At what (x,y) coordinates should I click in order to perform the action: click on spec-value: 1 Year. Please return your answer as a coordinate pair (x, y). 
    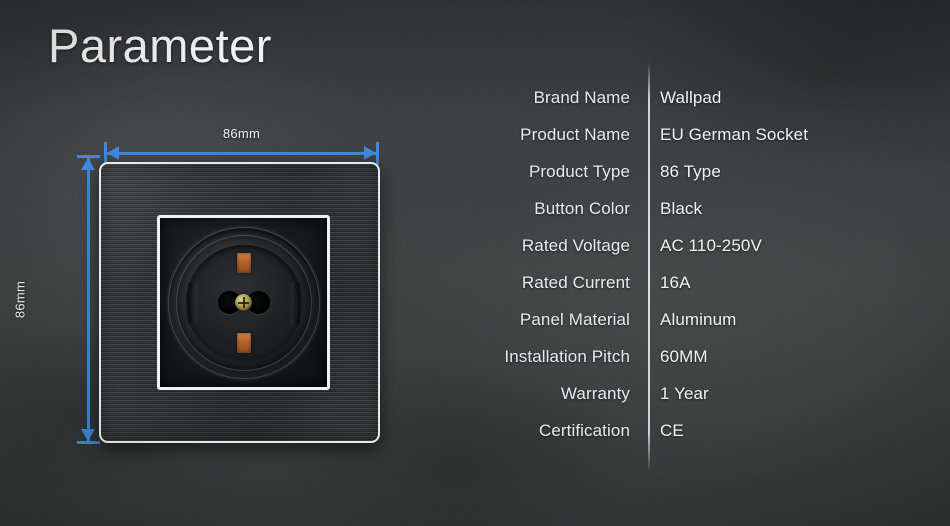
    Looking at the image, I should click on (684, 393).